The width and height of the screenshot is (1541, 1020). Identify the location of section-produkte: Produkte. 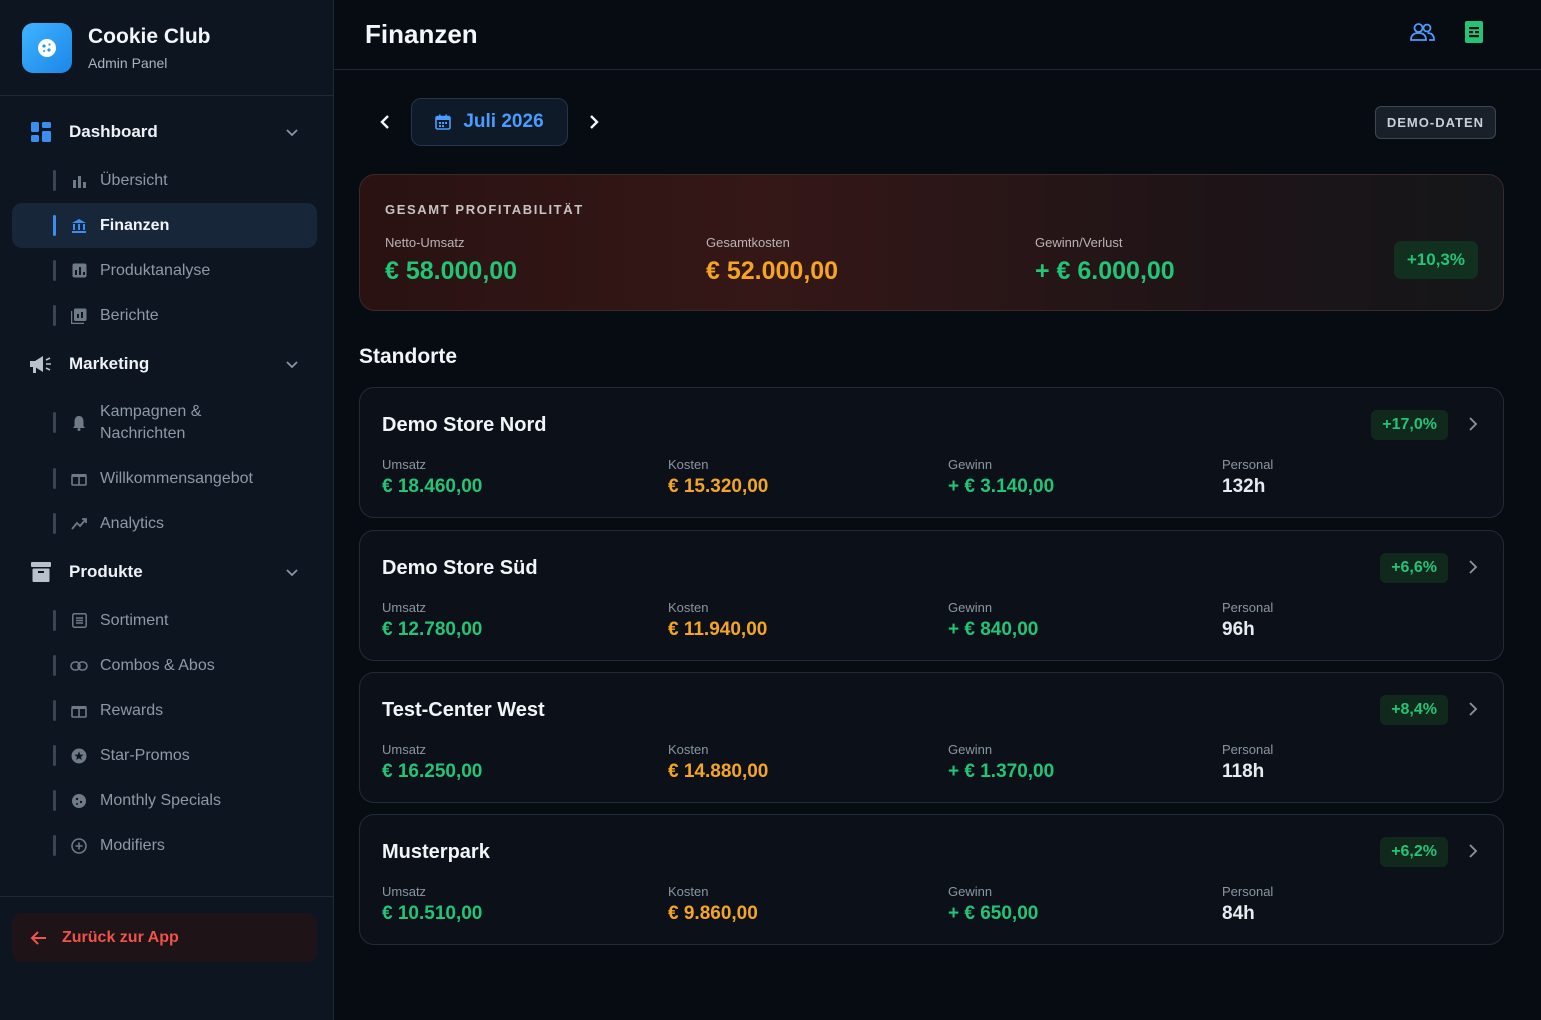
(166, 572).